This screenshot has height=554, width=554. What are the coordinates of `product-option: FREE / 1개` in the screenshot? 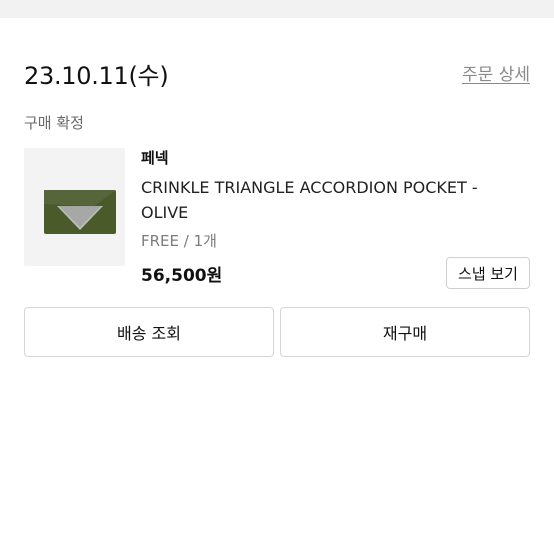 It's located at (179, 241).